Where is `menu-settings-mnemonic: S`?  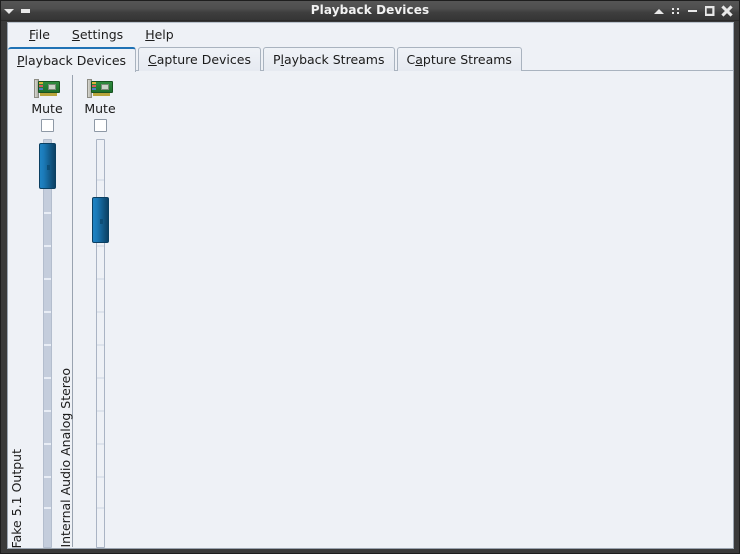
menu-settings-mnemonic: S is located at coordinates (75, 34).